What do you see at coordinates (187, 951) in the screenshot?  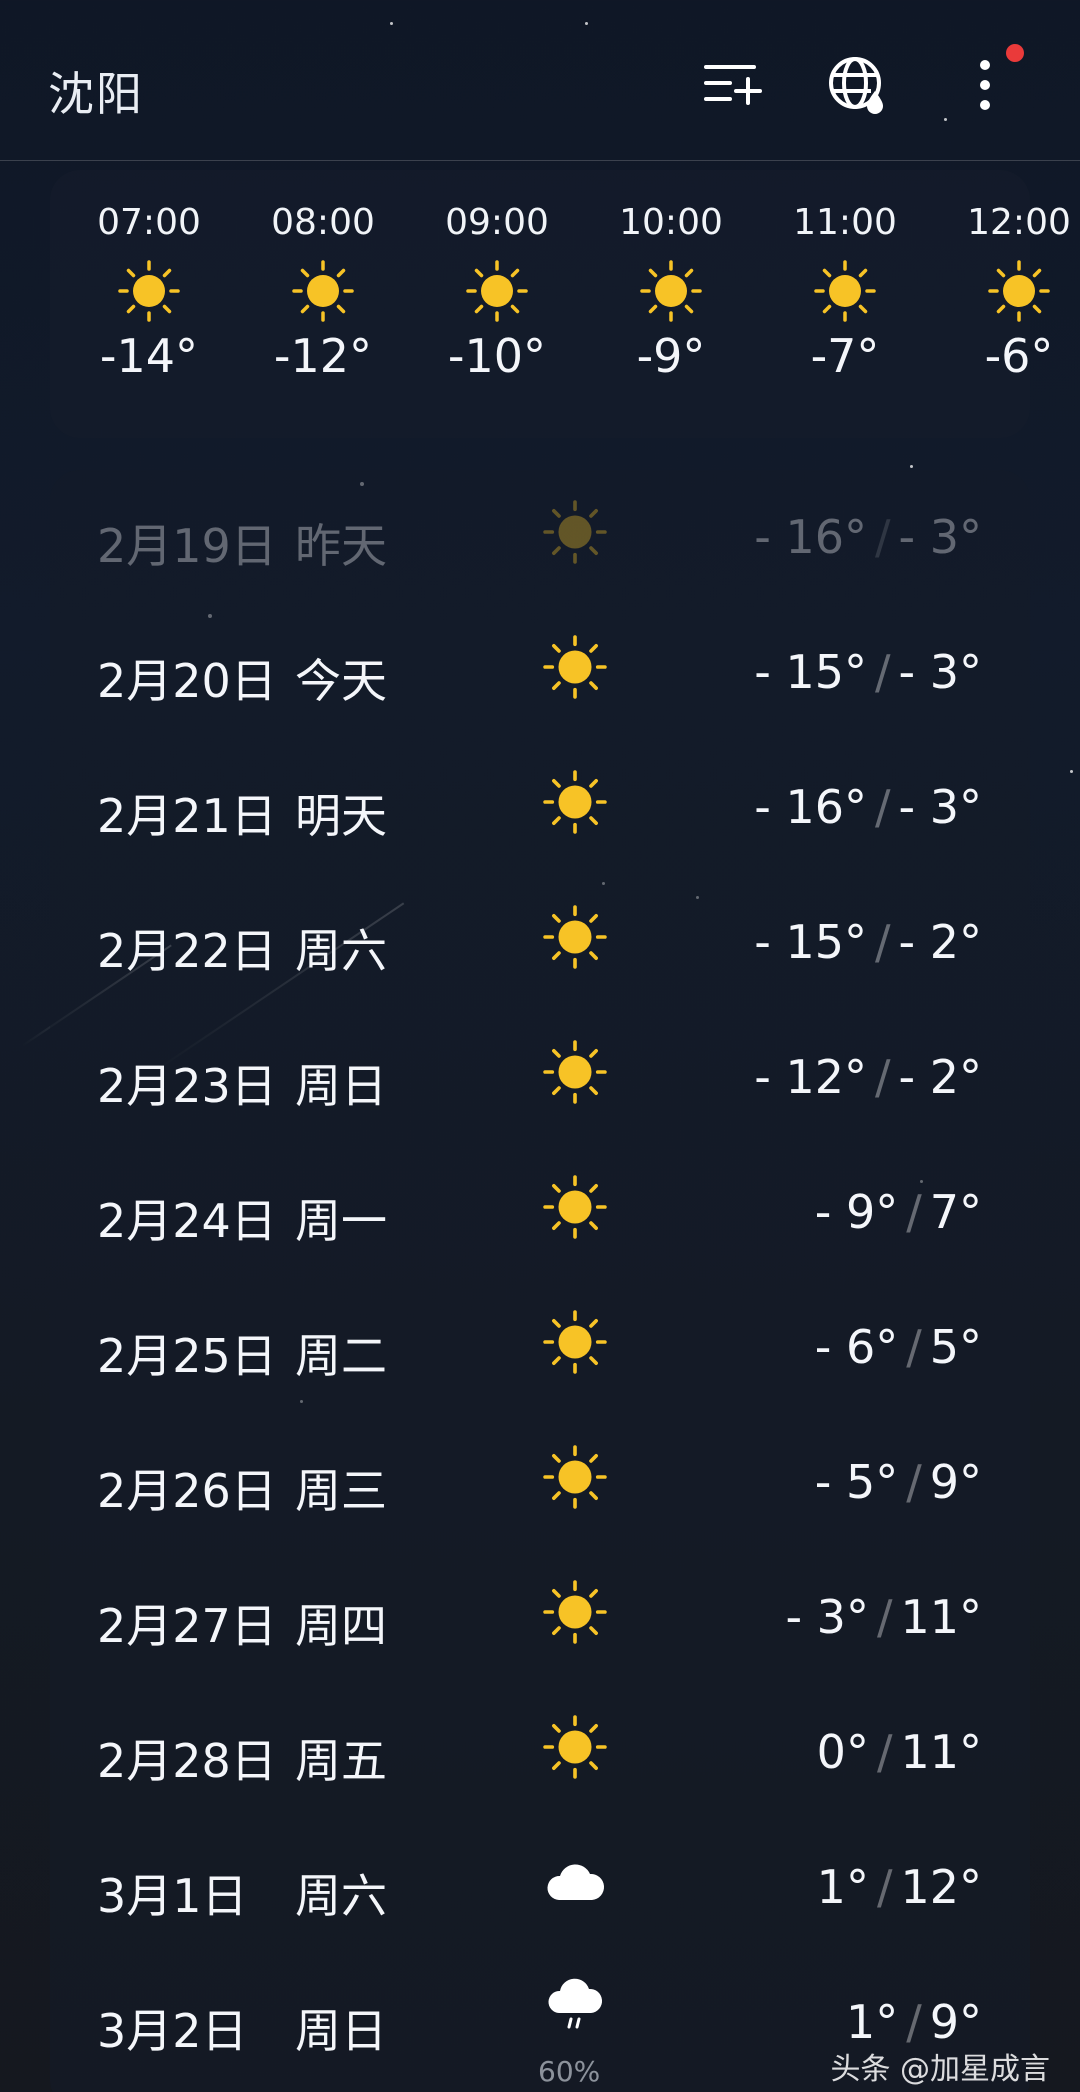 I see `day-date: 2月22日` at bounding box center [187, 951].